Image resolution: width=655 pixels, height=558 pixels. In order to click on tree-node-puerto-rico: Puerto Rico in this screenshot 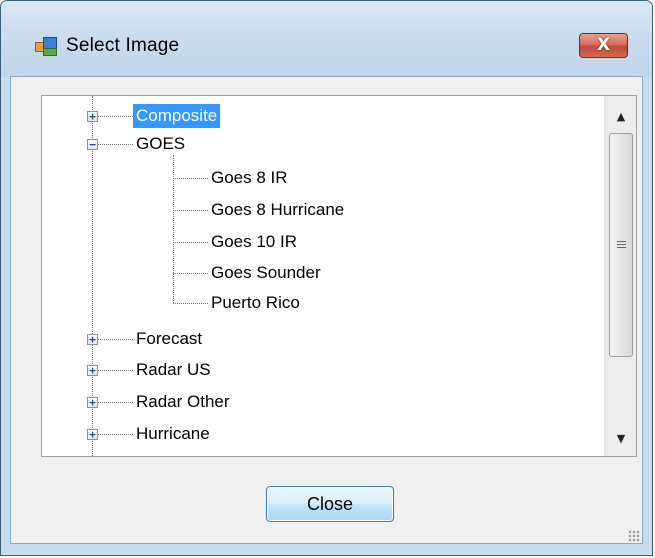, I will do `click(255, 303)`.